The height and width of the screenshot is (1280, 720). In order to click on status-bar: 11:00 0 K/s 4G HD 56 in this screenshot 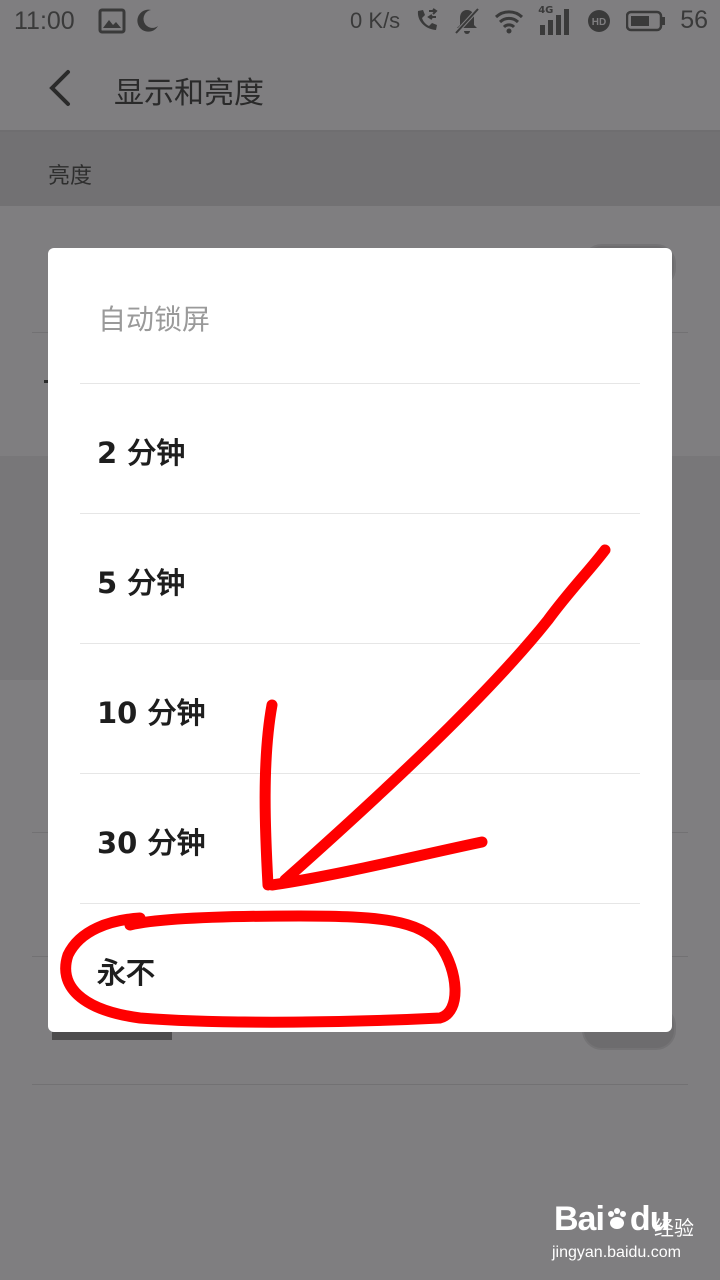, I will do `click(360, 22)`.